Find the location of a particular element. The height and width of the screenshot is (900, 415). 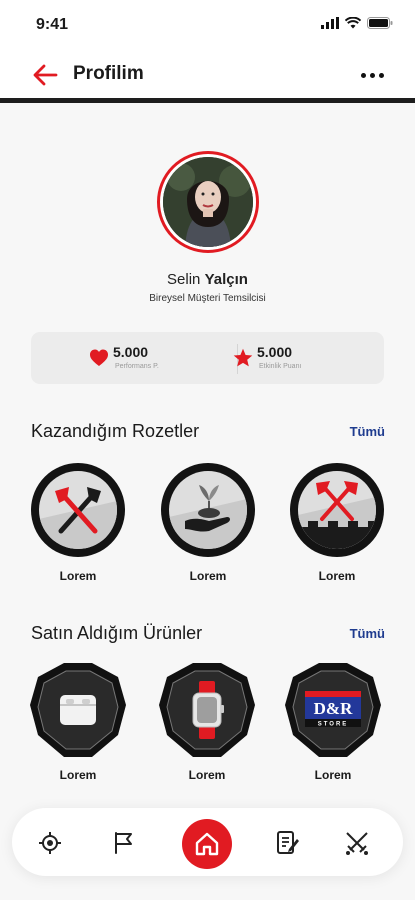

user-role: Bireysel Müşteri Temsilcisi is located at coordinates (207, 298).